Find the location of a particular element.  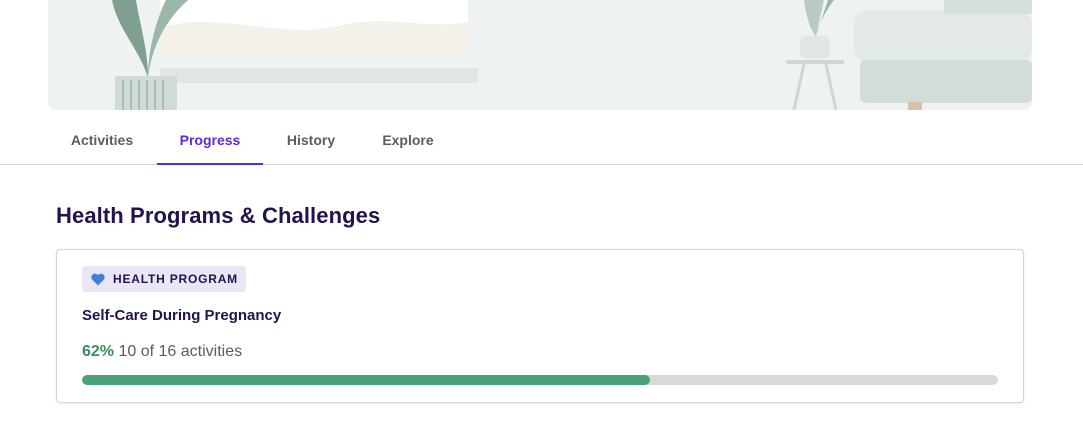

program-type-badge: HEALTH PROGRAM is located at coordinates (164, 279).